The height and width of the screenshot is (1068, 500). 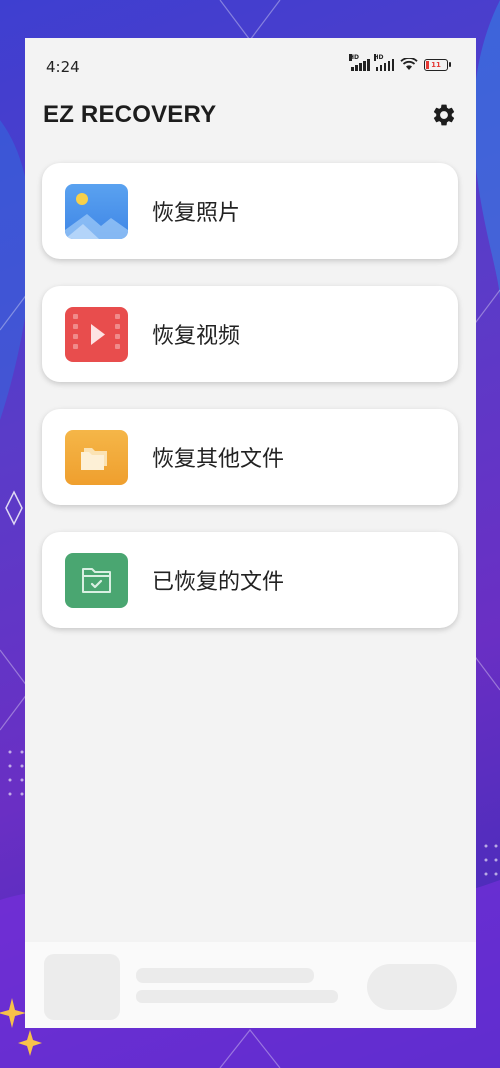 I want to click on card-label: 恢复其他文件, so click(x=218, y=459).